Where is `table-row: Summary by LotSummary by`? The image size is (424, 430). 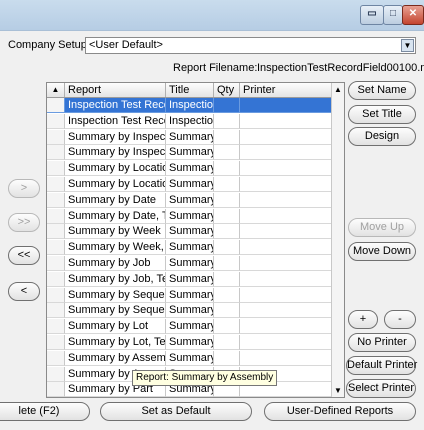 table-row: Summary by LotSummary by is located at coordinates (190, 327).